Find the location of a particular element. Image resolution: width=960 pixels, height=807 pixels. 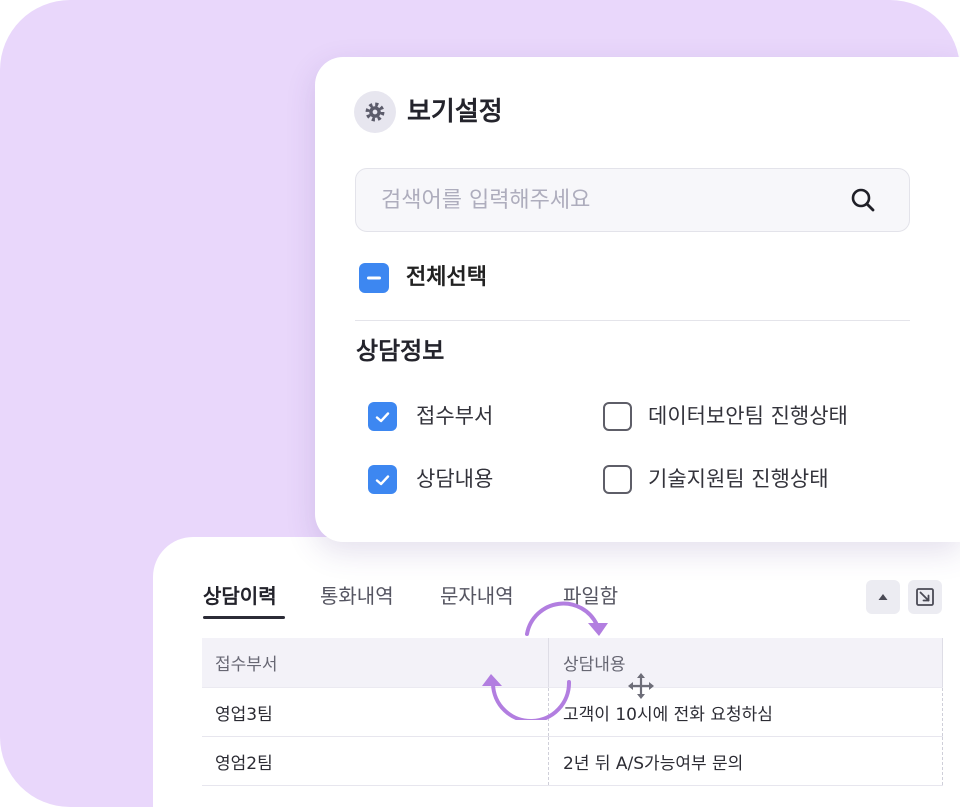

table-cell: 고객이 10시에 전화 요청하심 is located at coordinates (745, 712).